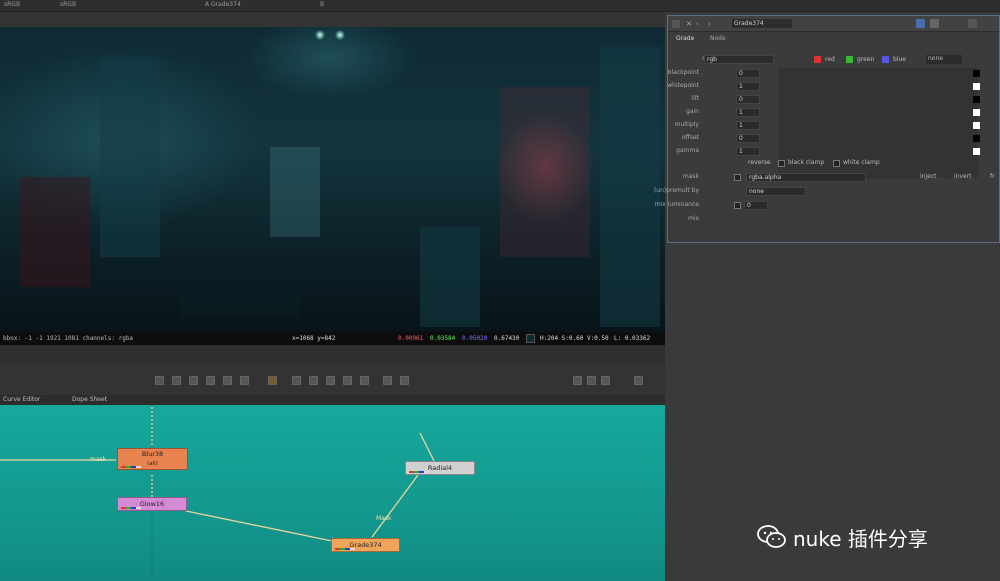 The image size is (1000, 581). Describe the element at coordinates (683, 72) in the screenshot. I see `knob-label: blackpoint` at that location.